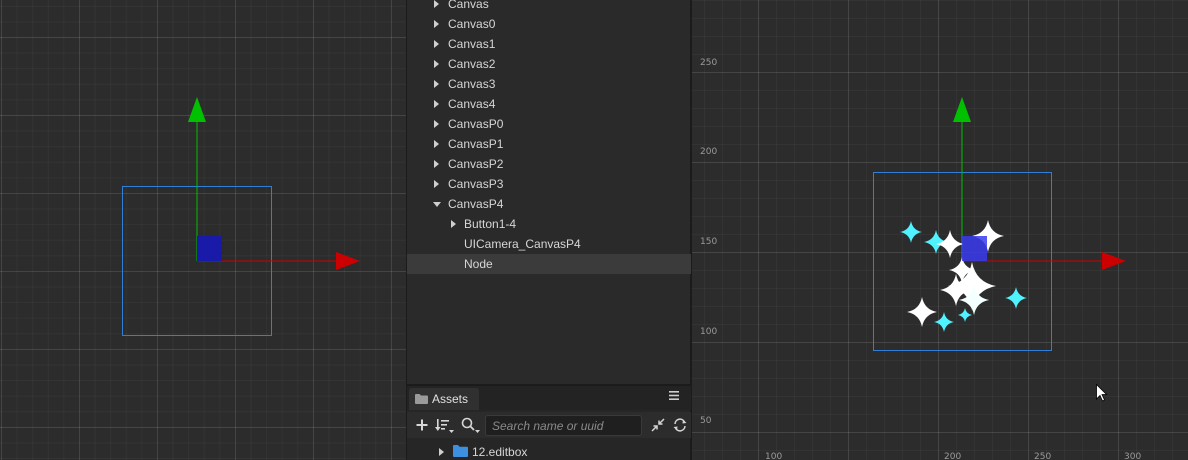 This screenshot has height=460, width=1188. I want to click on tree-item-label: Button1-4, so click(490, 224).